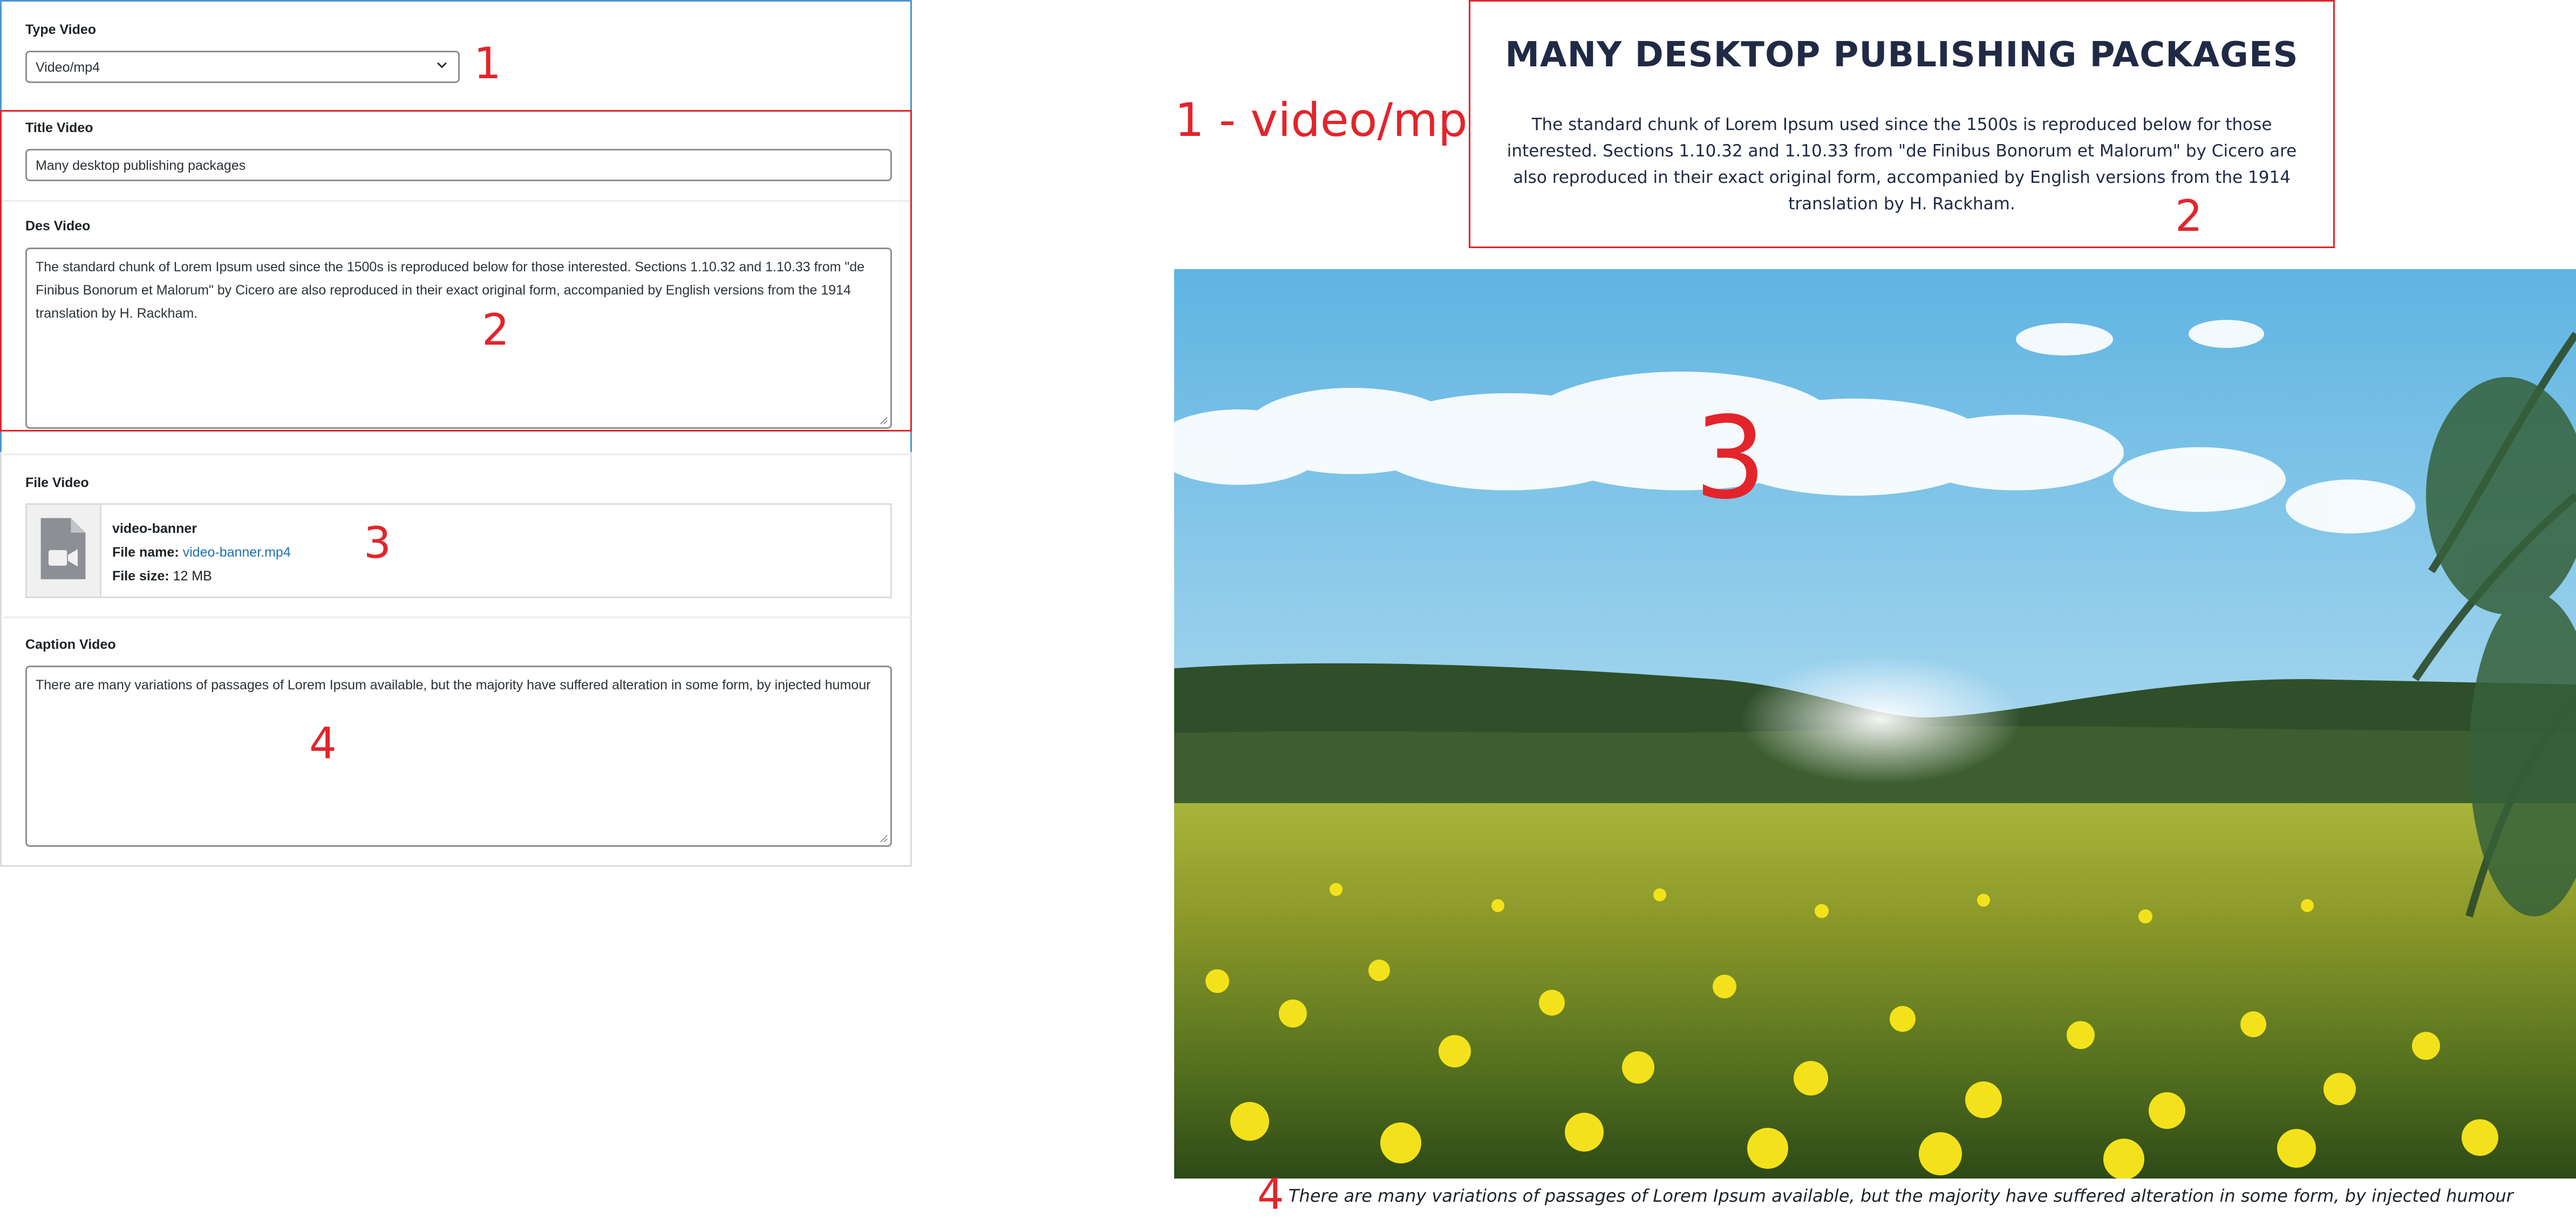 Image resolution: width=2576 pixels, height=1219 pixels. What do you see at coordinates (70, 644) in the screenshot?
I see `caption-video-label: Caption Video` at bounding box center [70, 644].